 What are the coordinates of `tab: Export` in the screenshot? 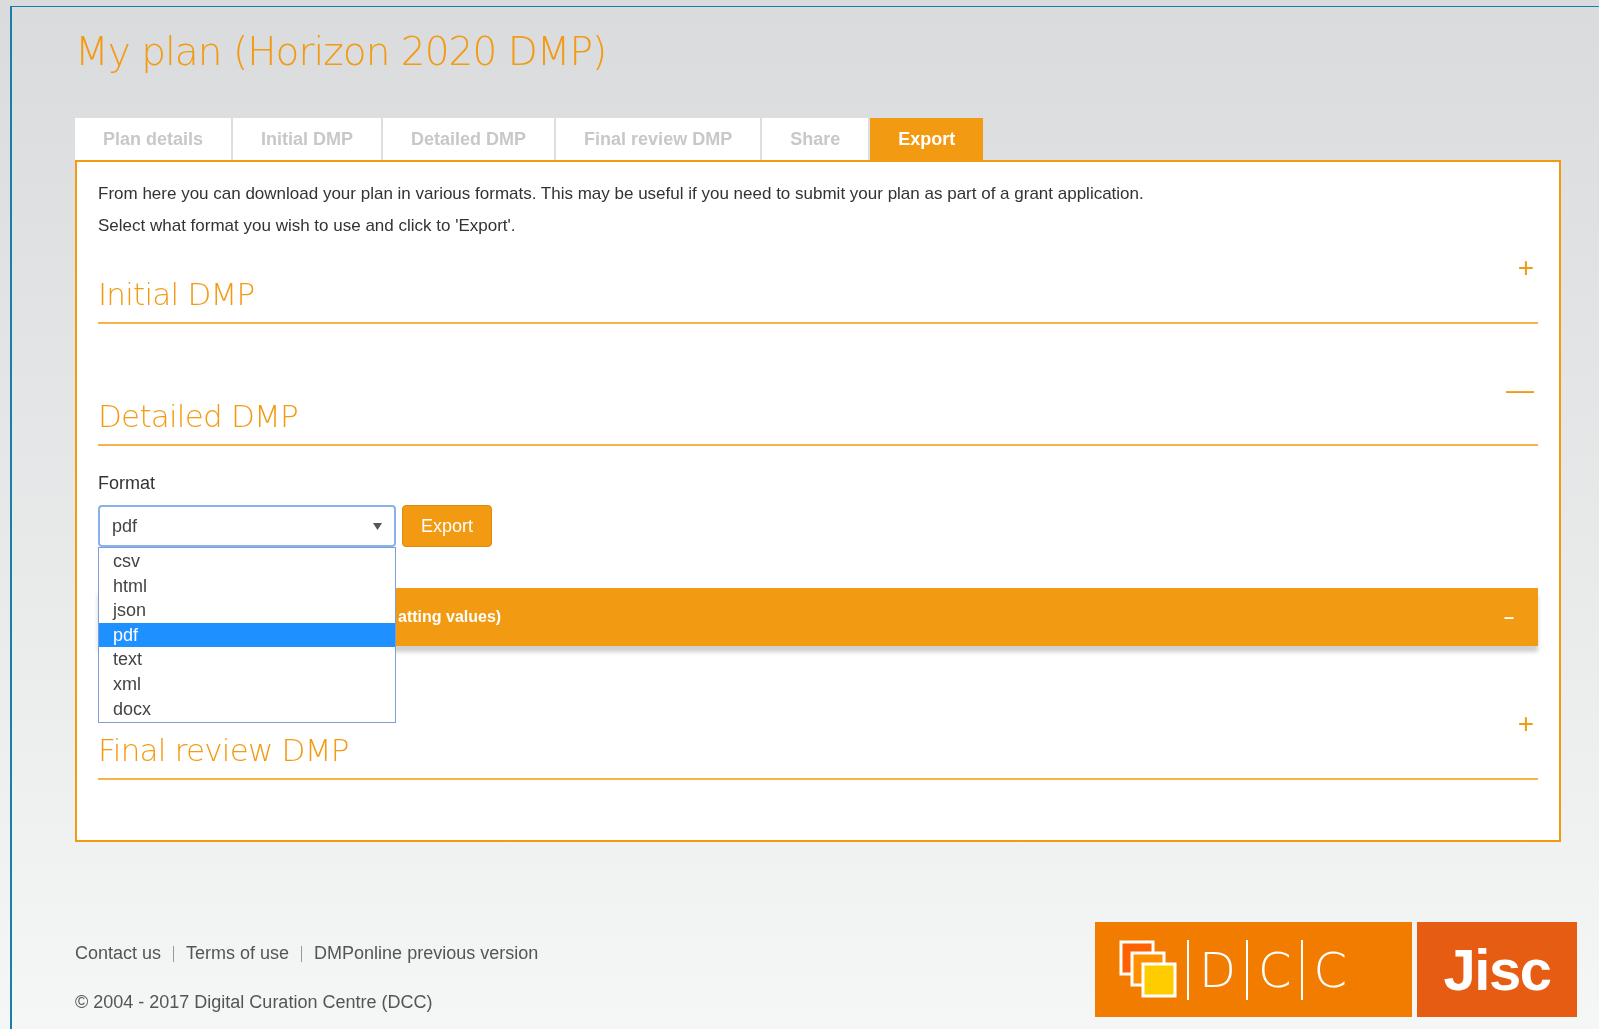 It's located at (927, 139).